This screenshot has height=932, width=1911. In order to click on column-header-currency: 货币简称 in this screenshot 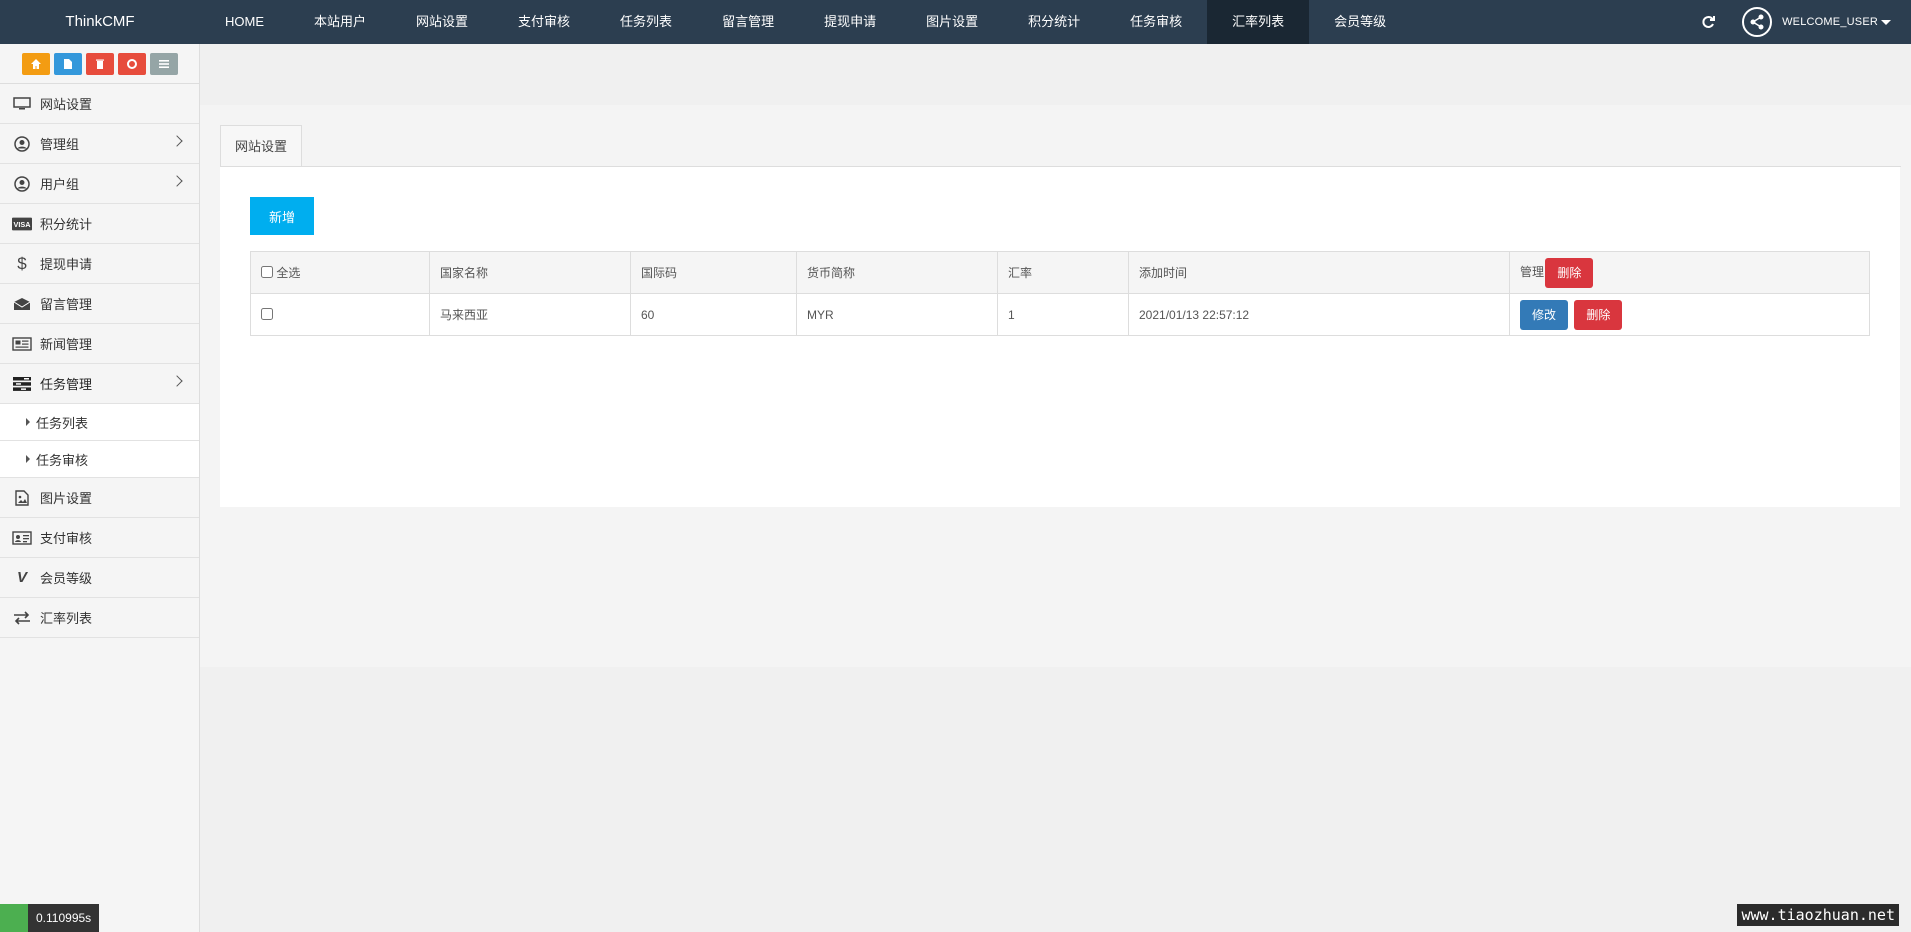, I will do `click(897, 272)`.